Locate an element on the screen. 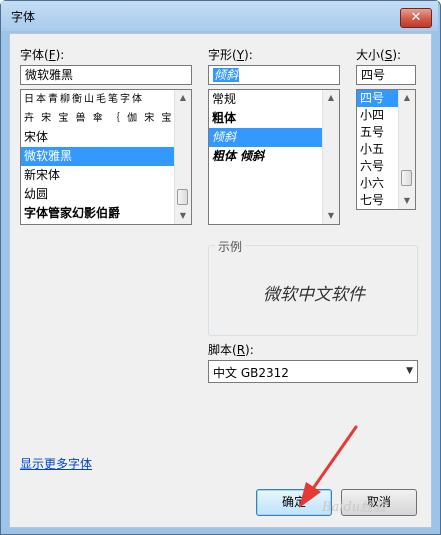 This screenshot has height=535, width=441. arrow-shaft is located at coordinates (334, 458).